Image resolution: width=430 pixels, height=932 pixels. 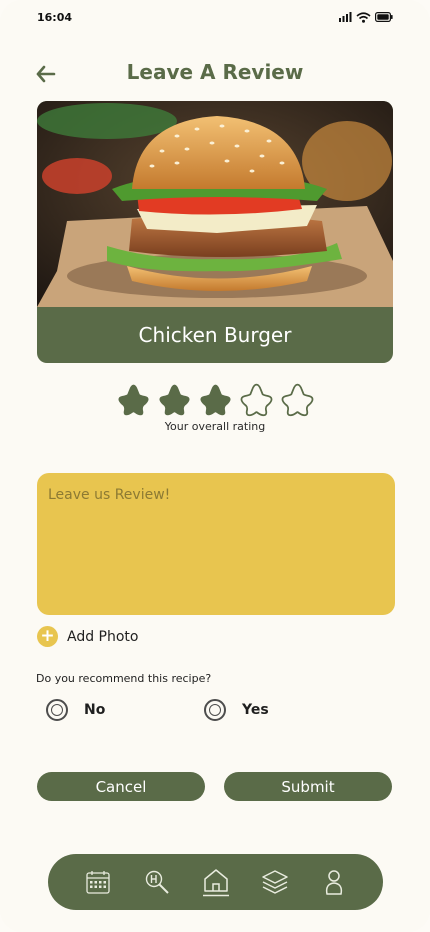 I want to click on status-icons, so click(x=366, y=17).